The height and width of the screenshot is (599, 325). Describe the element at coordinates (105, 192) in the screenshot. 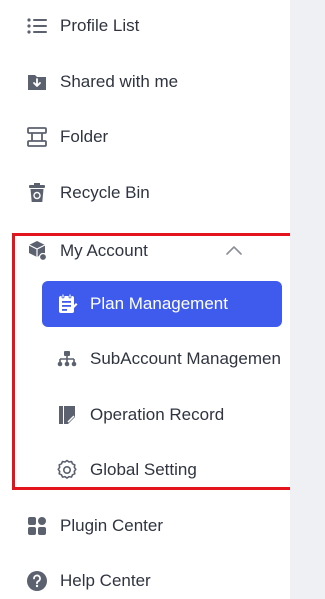

I see `nav-item-label: Recycle Bin` at that location.